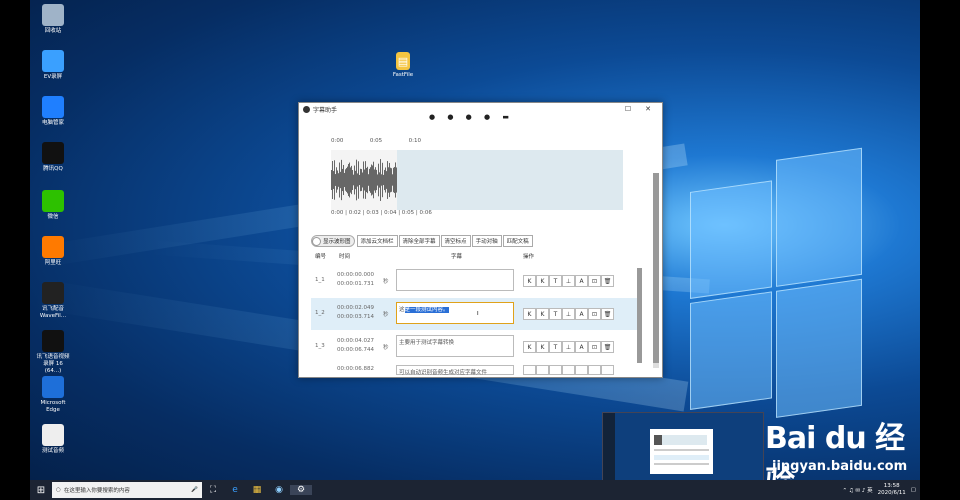 The height and width of the screenshot is (500, 960). What do you see at coordinates (52, 309) in the screenshot?
I see `desktop-icon-label: 讯飞配音` at bounding box center [52, 309].